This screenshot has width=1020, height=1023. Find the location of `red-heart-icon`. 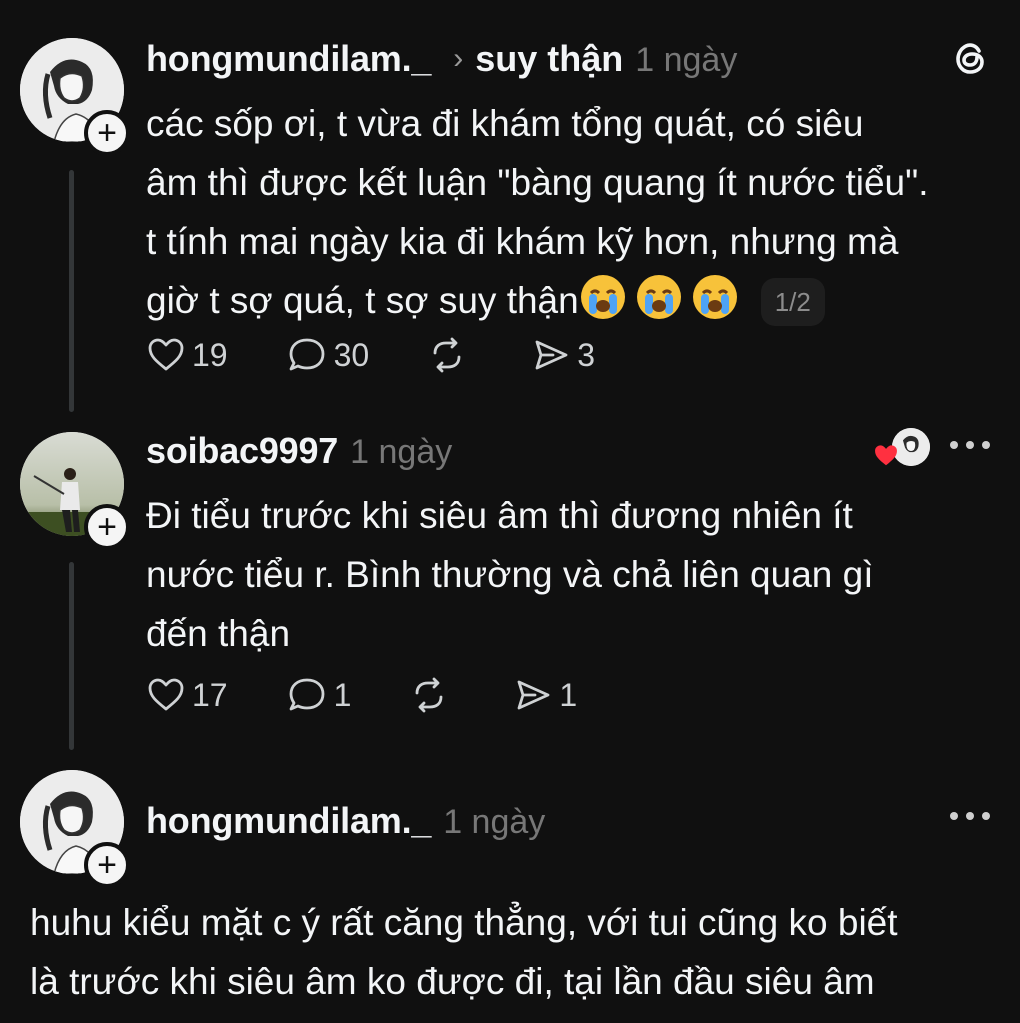

red-heart-icon is located at coordinates (886, 455).